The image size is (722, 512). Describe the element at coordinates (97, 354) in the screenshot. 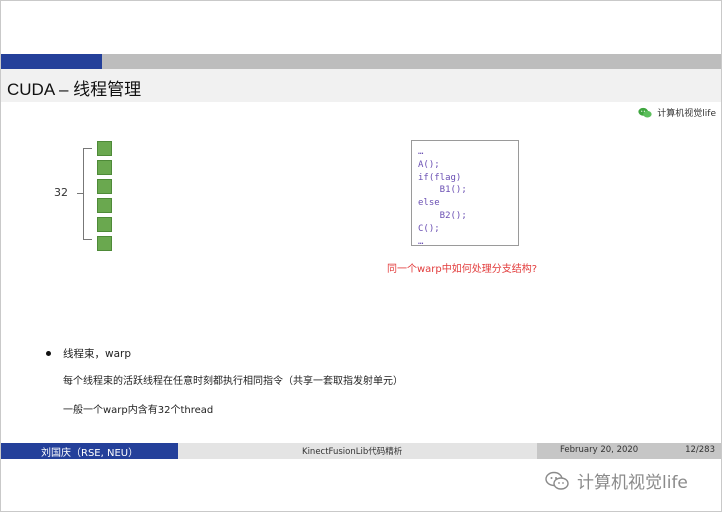

I see `bullet-item: 线程束，warp` at that location.